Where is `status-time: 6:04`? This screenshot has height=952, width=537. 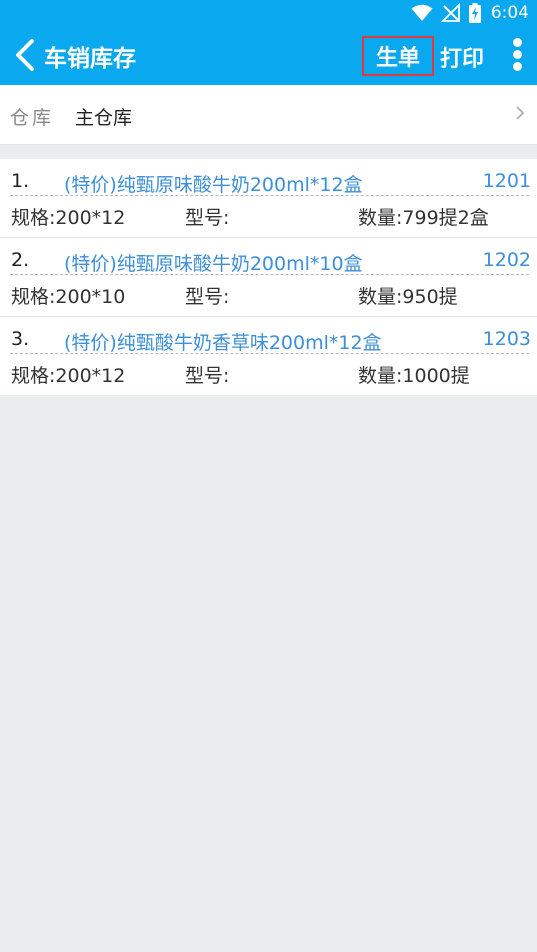 status-time: 6:04 is located at coordinates (509, 13).